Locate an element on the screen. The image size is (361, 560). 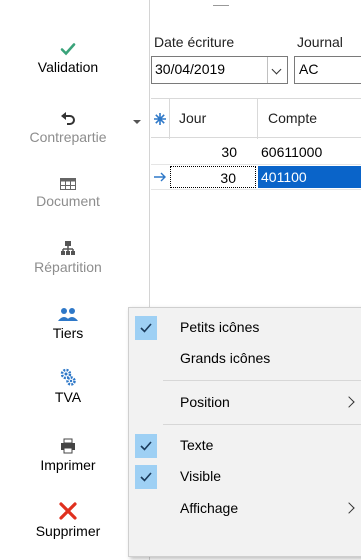
contrepartie-label: Contrepartie is located at coordinates (68, 137).